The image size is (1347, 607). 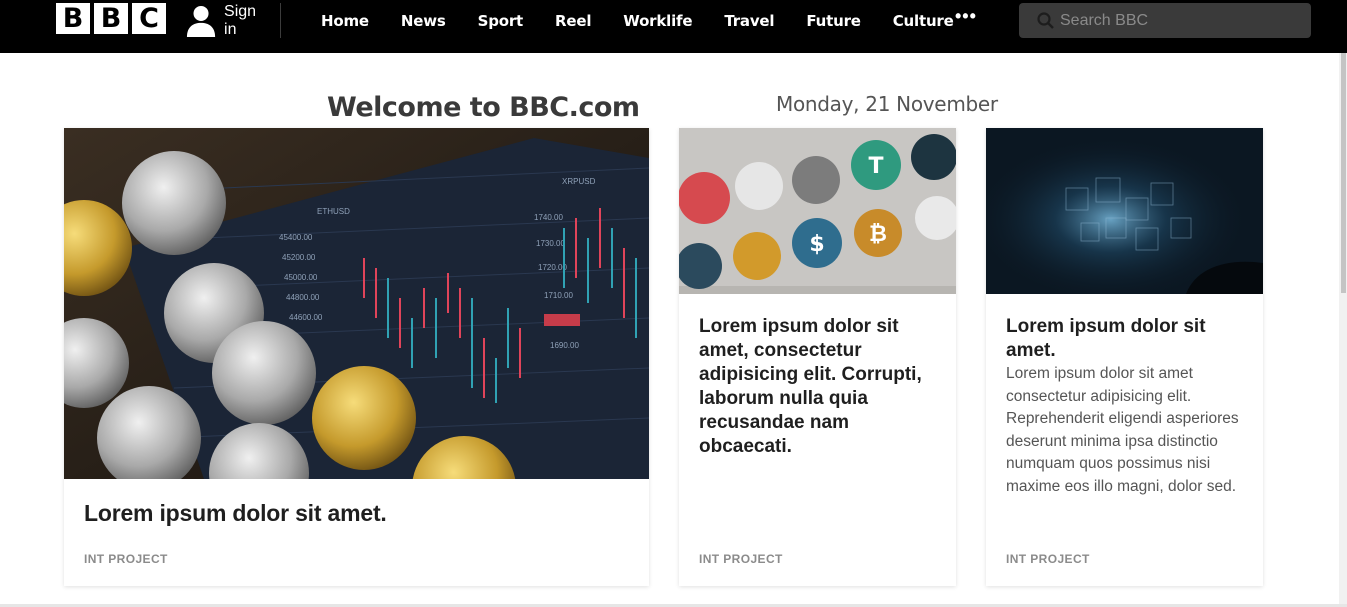 I want to click on svg-text: 45200.00, so click(x=299, y=257).